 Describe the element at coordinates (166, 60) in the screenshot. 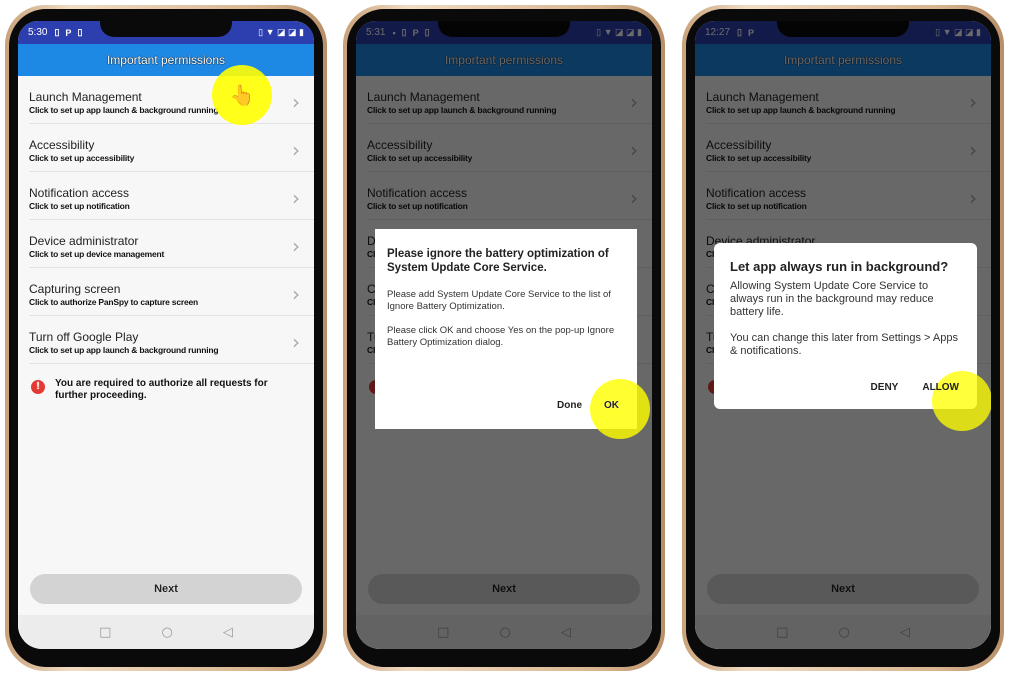

I see `page-title: Important permissions` at that location.